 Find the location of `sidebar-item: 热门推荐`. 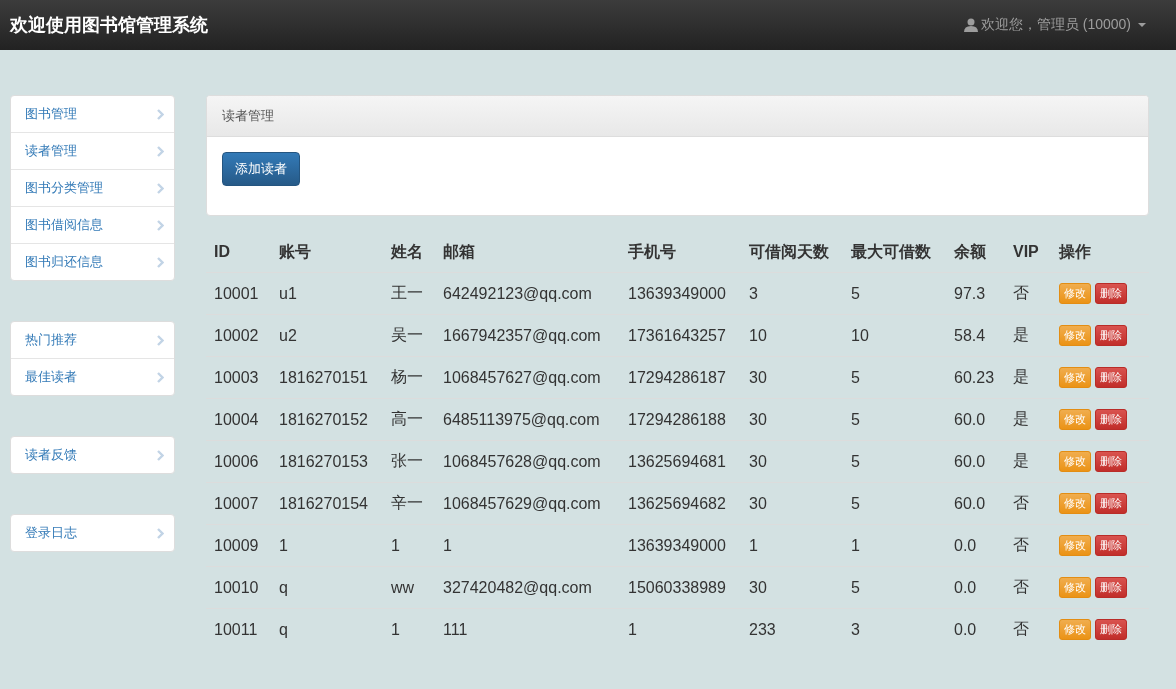

sidebar-item: 热门推荐 is located at coordinates (92, 340).